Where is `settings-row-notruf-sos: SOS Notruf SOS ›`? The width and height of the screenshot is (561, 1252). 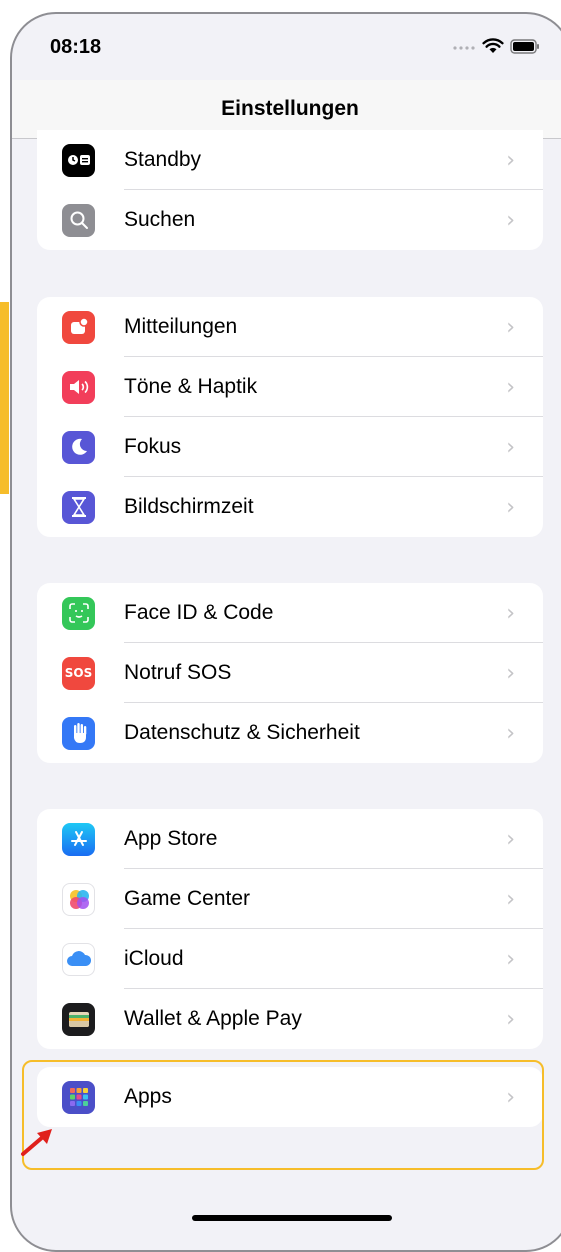
settings-row-notruf-sos: SOS Notruf SOS › is located at coordinates (290, 673).